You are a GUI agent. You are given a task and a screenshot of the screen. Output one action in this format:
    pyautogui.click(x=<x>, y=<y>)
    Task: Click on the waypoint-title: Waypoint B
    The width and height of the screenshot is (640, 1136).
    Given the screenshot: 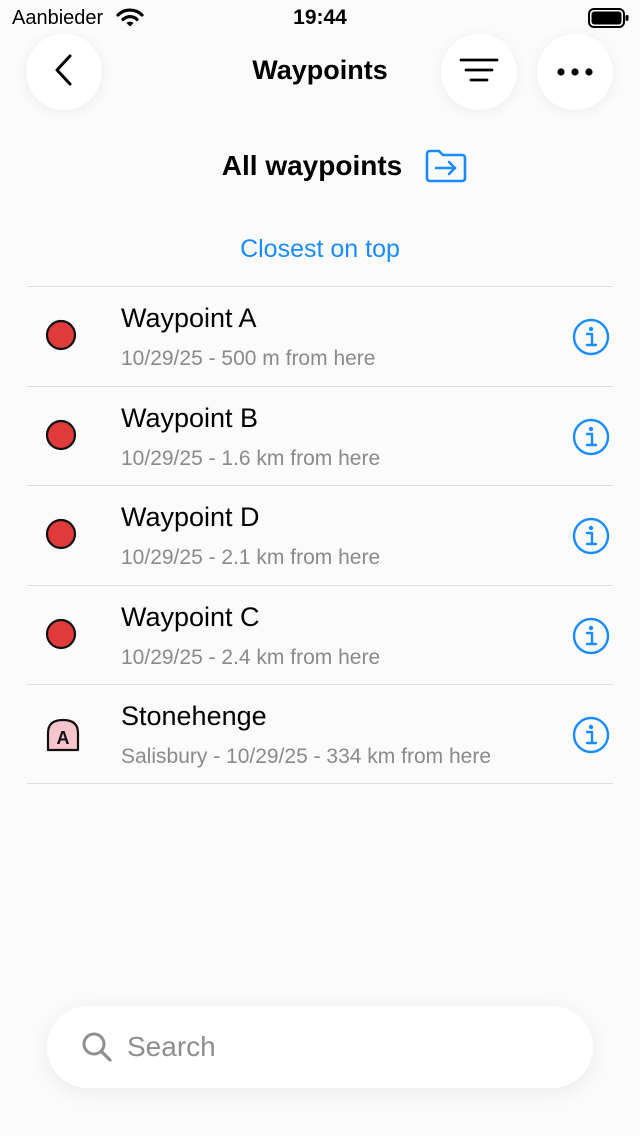 What is the action you would take?
    pyautogui.click(x=190, y=417)
    